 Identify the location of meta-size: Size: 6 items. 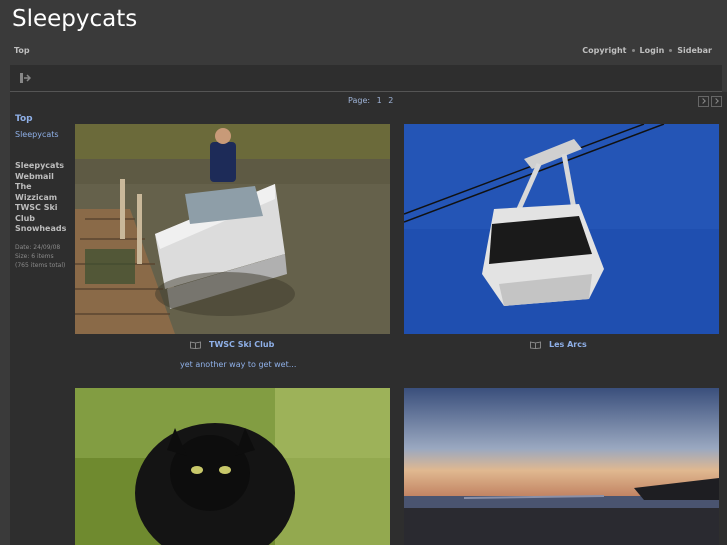
(34, 256).